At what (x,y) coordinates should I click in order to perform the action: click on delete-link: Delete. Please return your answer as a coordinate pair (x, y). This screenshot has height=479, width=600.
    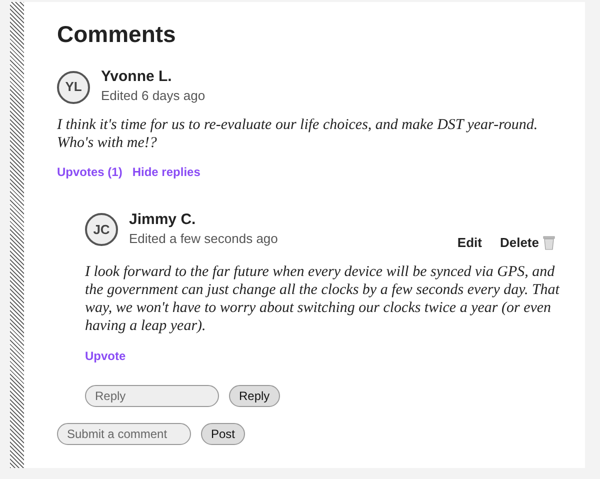
    Looking at the image, I should click on (519, 242).